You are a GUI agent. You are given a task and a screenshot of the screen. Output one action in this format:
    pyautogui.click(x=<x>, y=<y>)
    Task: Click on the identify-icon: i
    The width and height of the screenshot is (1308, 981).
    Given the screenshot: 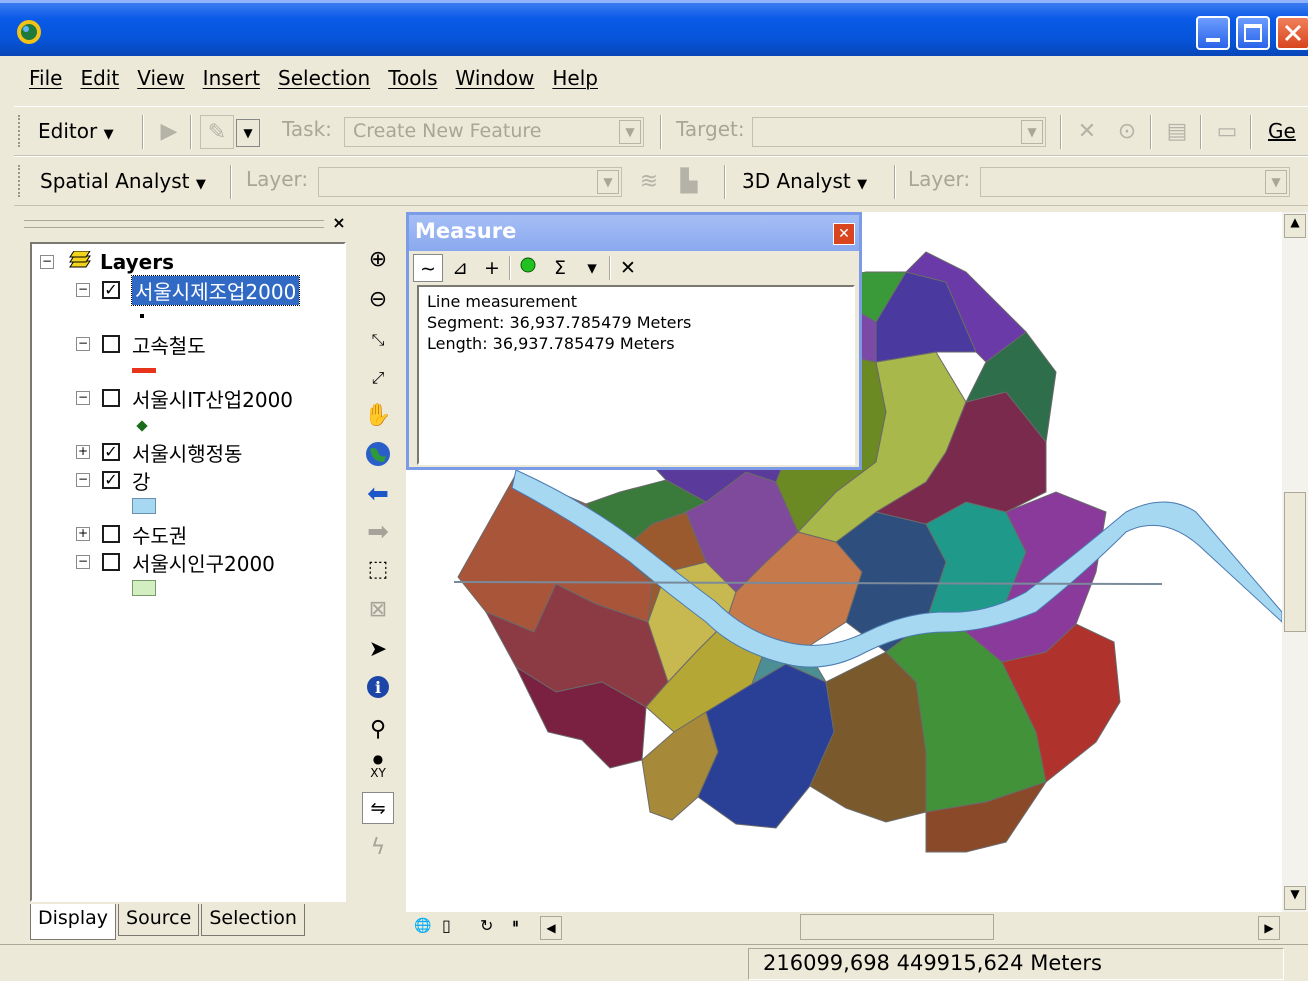 What is the action you would take?
    pyautogui.click(x=378, y=690)
    